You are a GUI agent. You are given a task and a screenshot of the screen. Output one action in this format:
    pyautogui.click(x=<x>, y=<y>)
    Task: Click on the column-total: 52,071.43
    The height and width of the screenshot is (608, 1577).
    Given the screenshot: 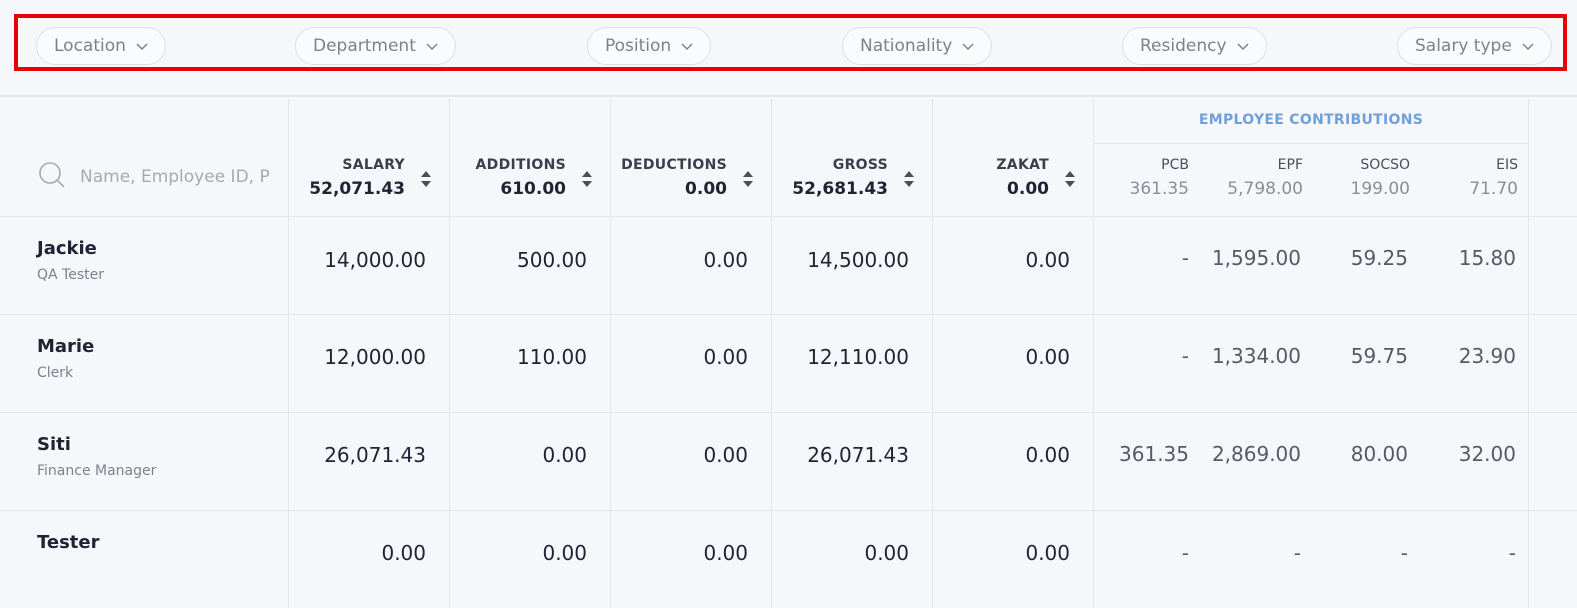 What is the action you would take?
    pyautogui.click(x=357, y=189)
    